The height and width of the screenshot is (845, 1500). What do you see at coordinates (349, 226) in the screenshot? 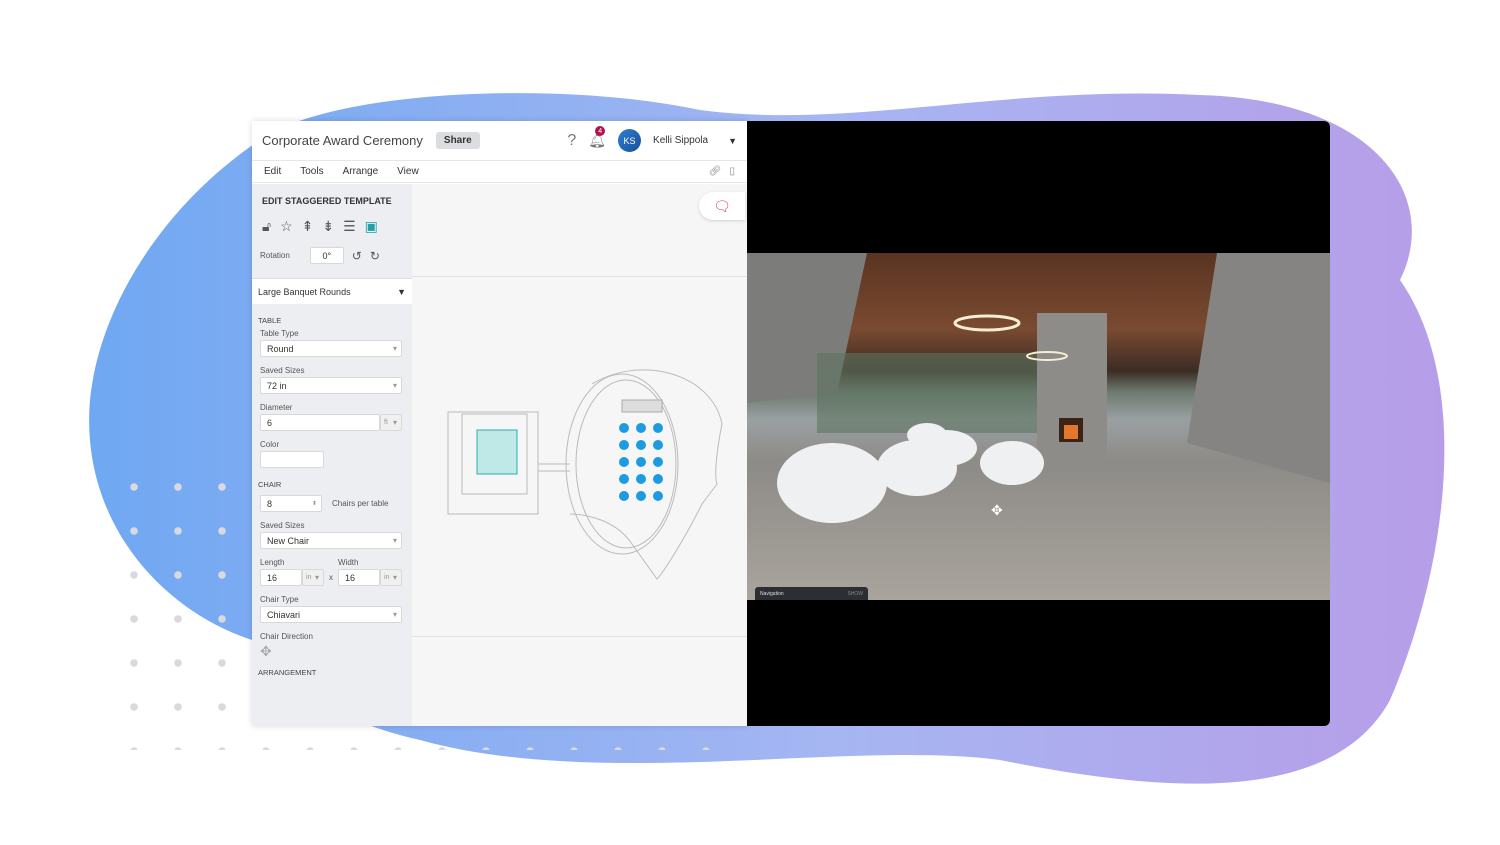
I see `align-icon: ☰` at bounding box center [349, 226].